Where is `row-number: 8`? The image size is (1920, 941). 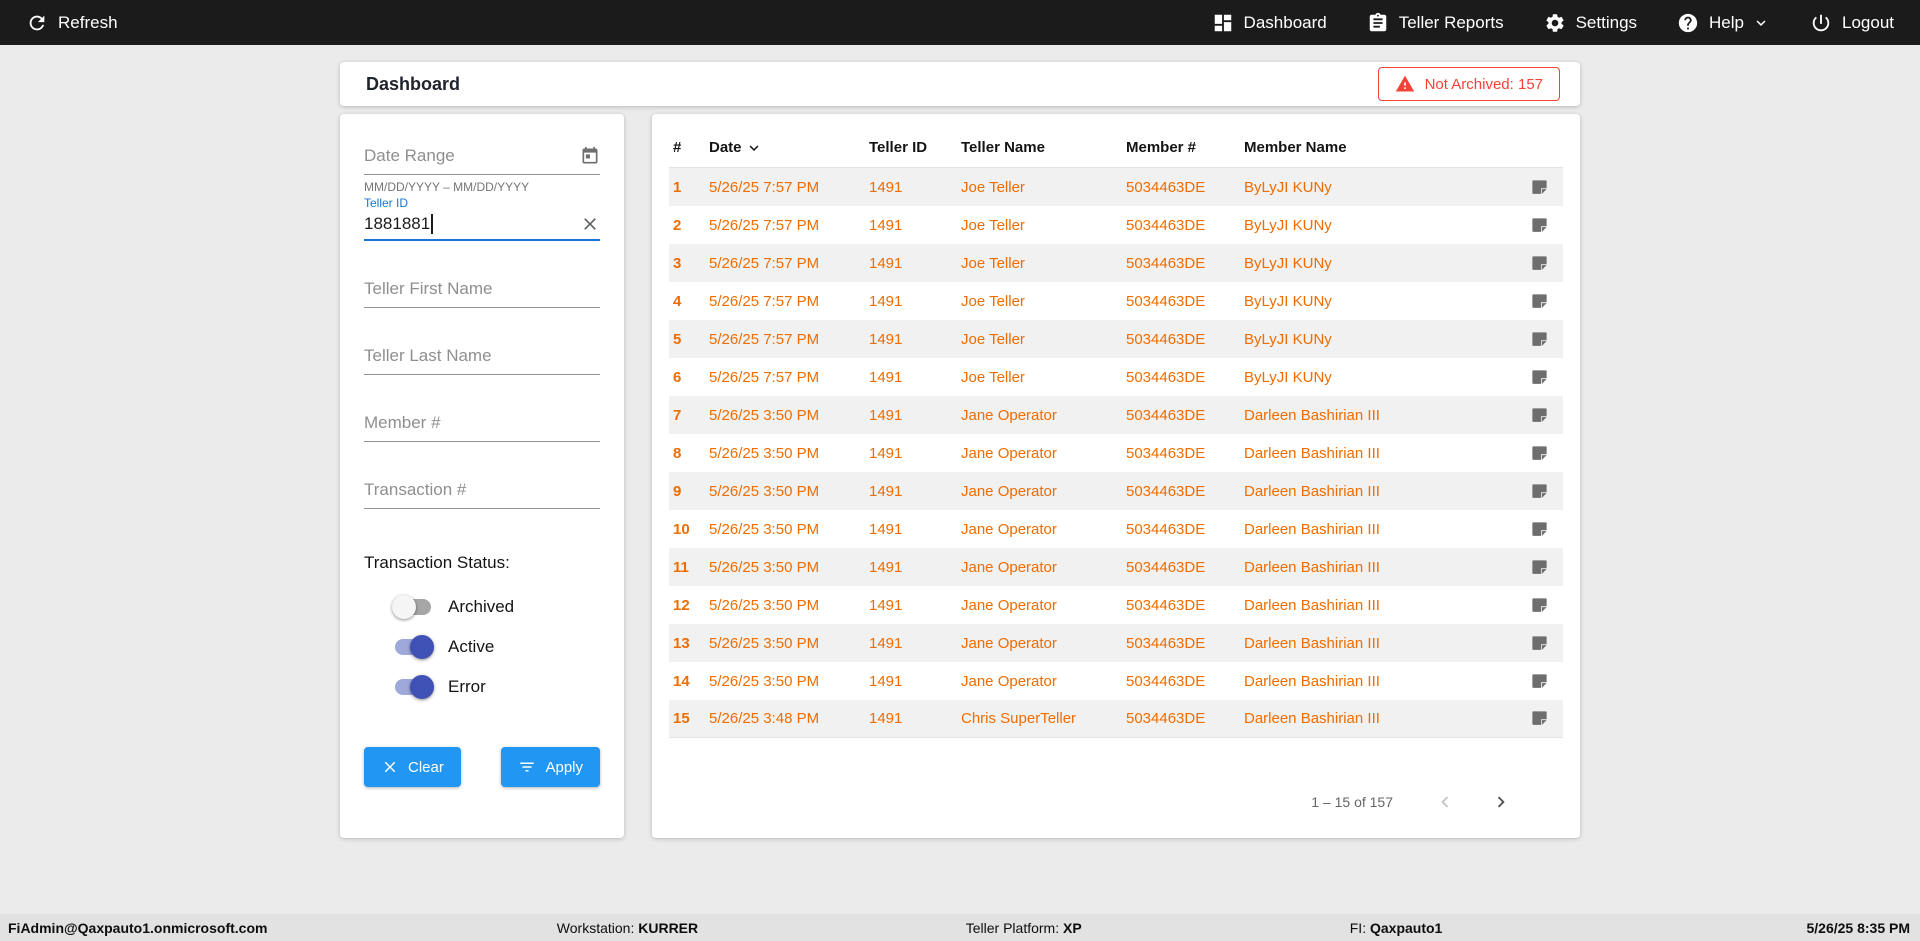 row-number: 8 is located at coordinates (677, 453).